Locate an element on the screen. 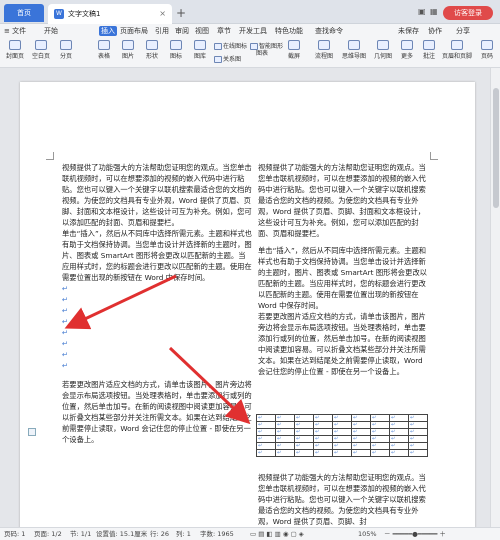  gallery-button: 图库 is located at coordinates (200, 49).